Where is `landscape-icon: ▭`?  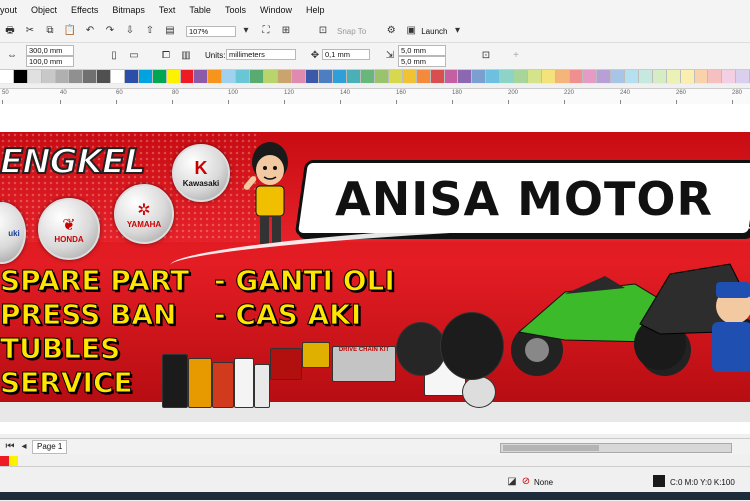 landscape-icon: ▭ is located at coordinates (134, 56).